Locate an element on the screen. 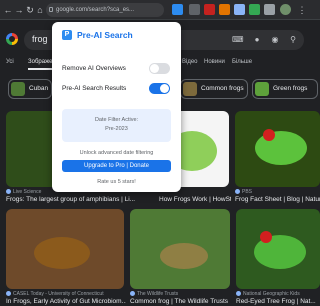 The width and height of the screenshot is (320, 306). chip-green-frogs: Green frogs is located at coordinates (285, 89).